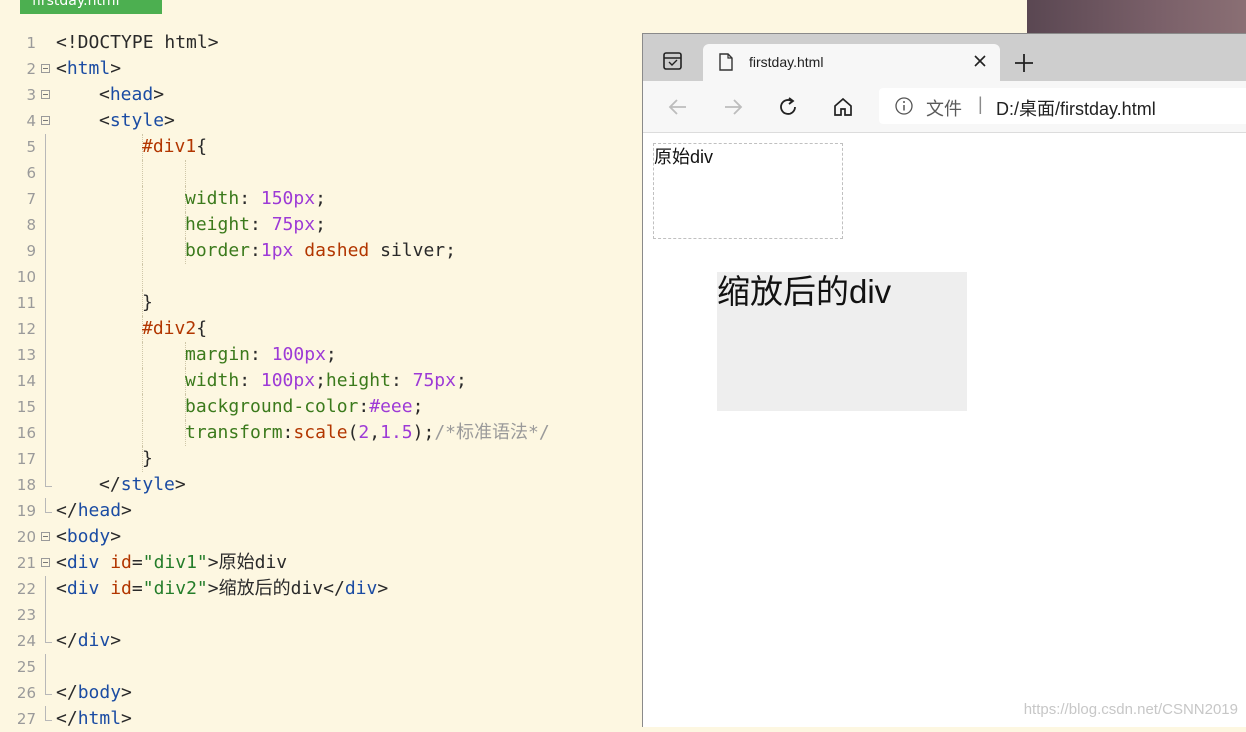 The image size is (1246, 732). Describe the element at coordinates (26, 303) in the screenshot. I see `line-number: 11` at that location.